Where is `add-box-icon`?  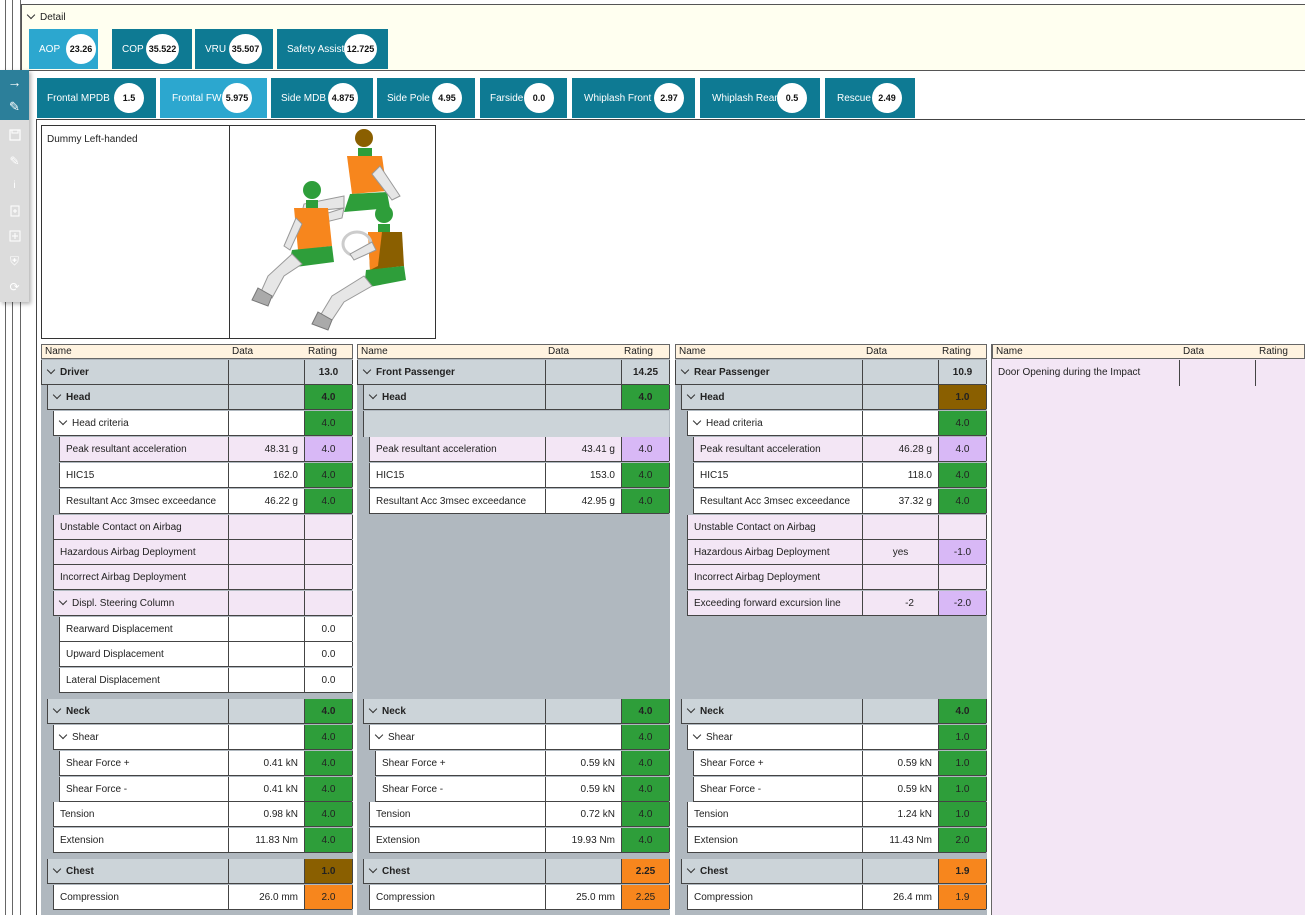
add-box-icon is located at coordinates (14, 235).